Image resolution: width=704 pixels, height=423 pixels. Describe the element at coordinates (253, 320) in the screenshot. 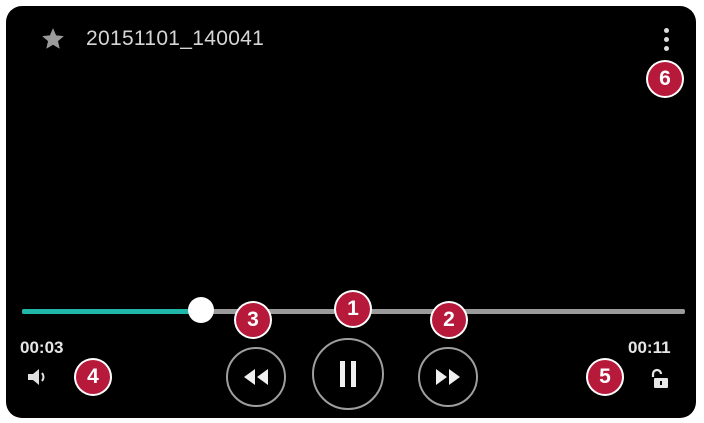

I see `callout-3: 3` at that location.